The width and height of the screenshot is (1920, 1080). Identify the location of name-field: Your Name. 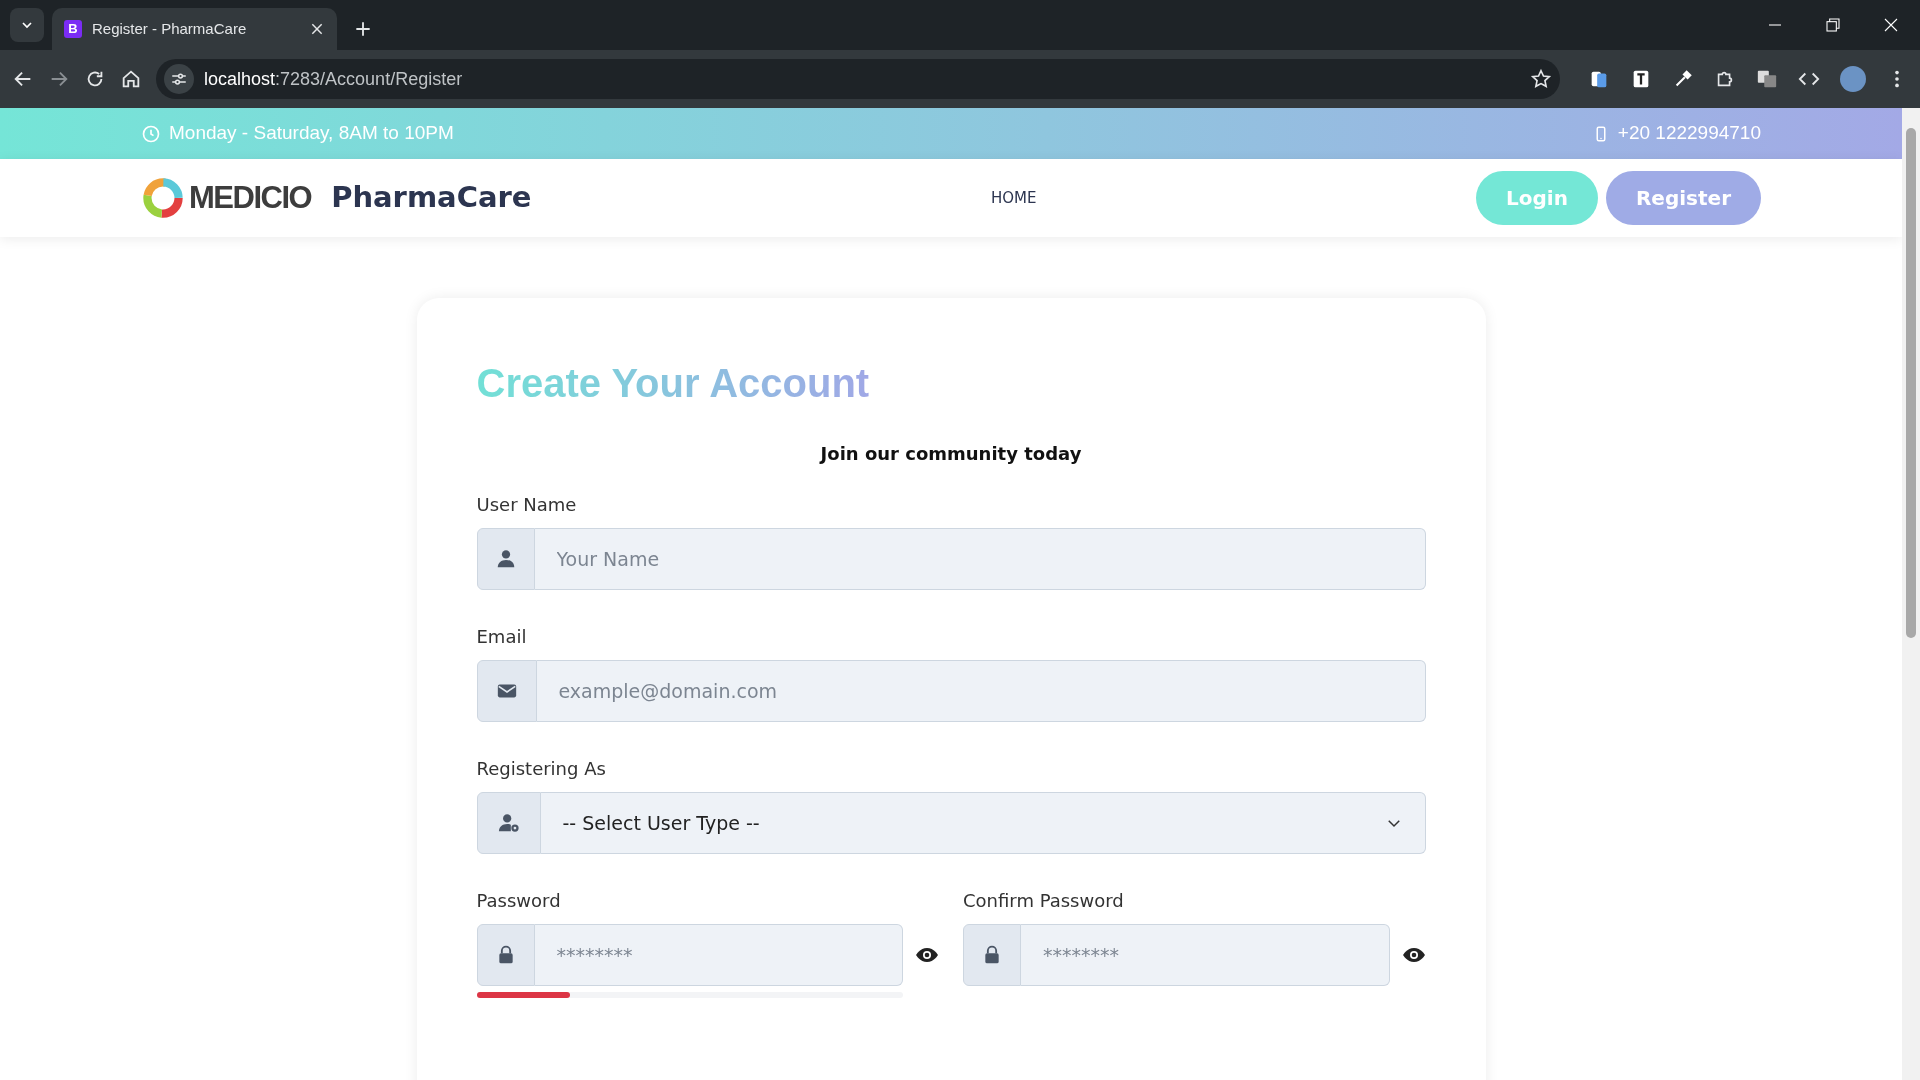
(980, 559).